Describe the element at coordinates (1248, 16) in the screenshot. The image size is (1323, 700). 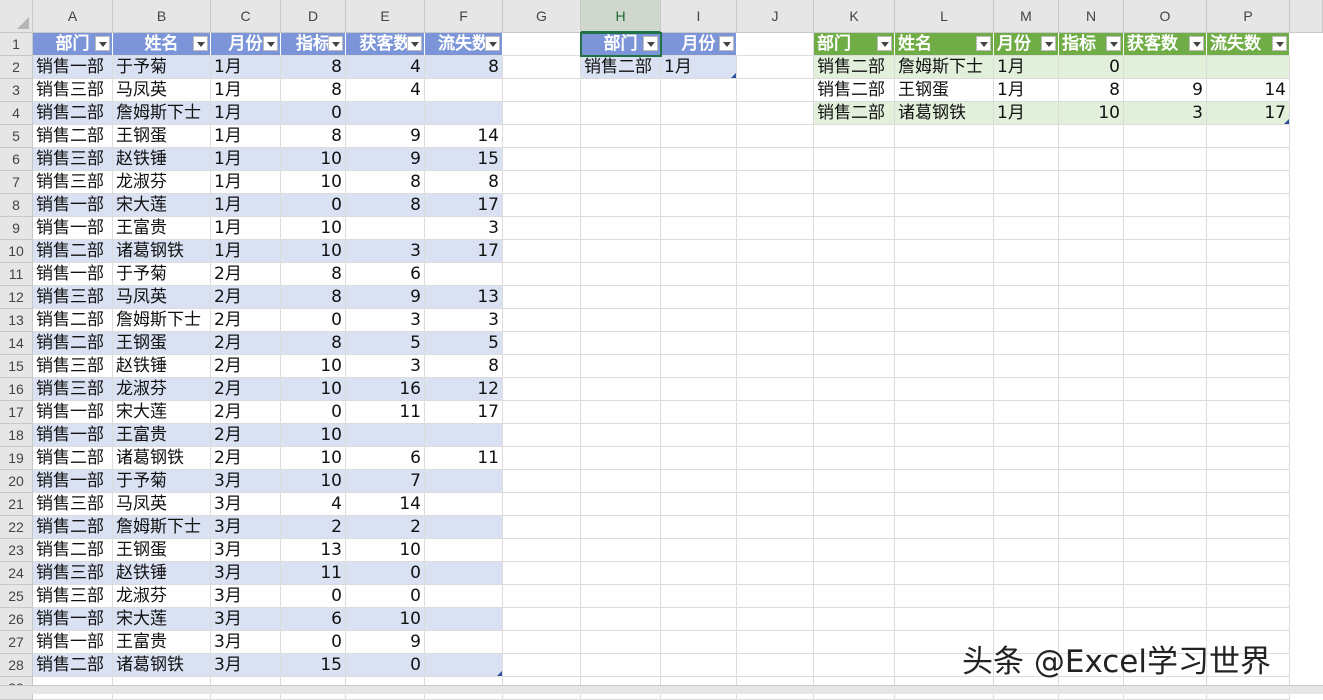
I see `column-header-p: P` at that location.